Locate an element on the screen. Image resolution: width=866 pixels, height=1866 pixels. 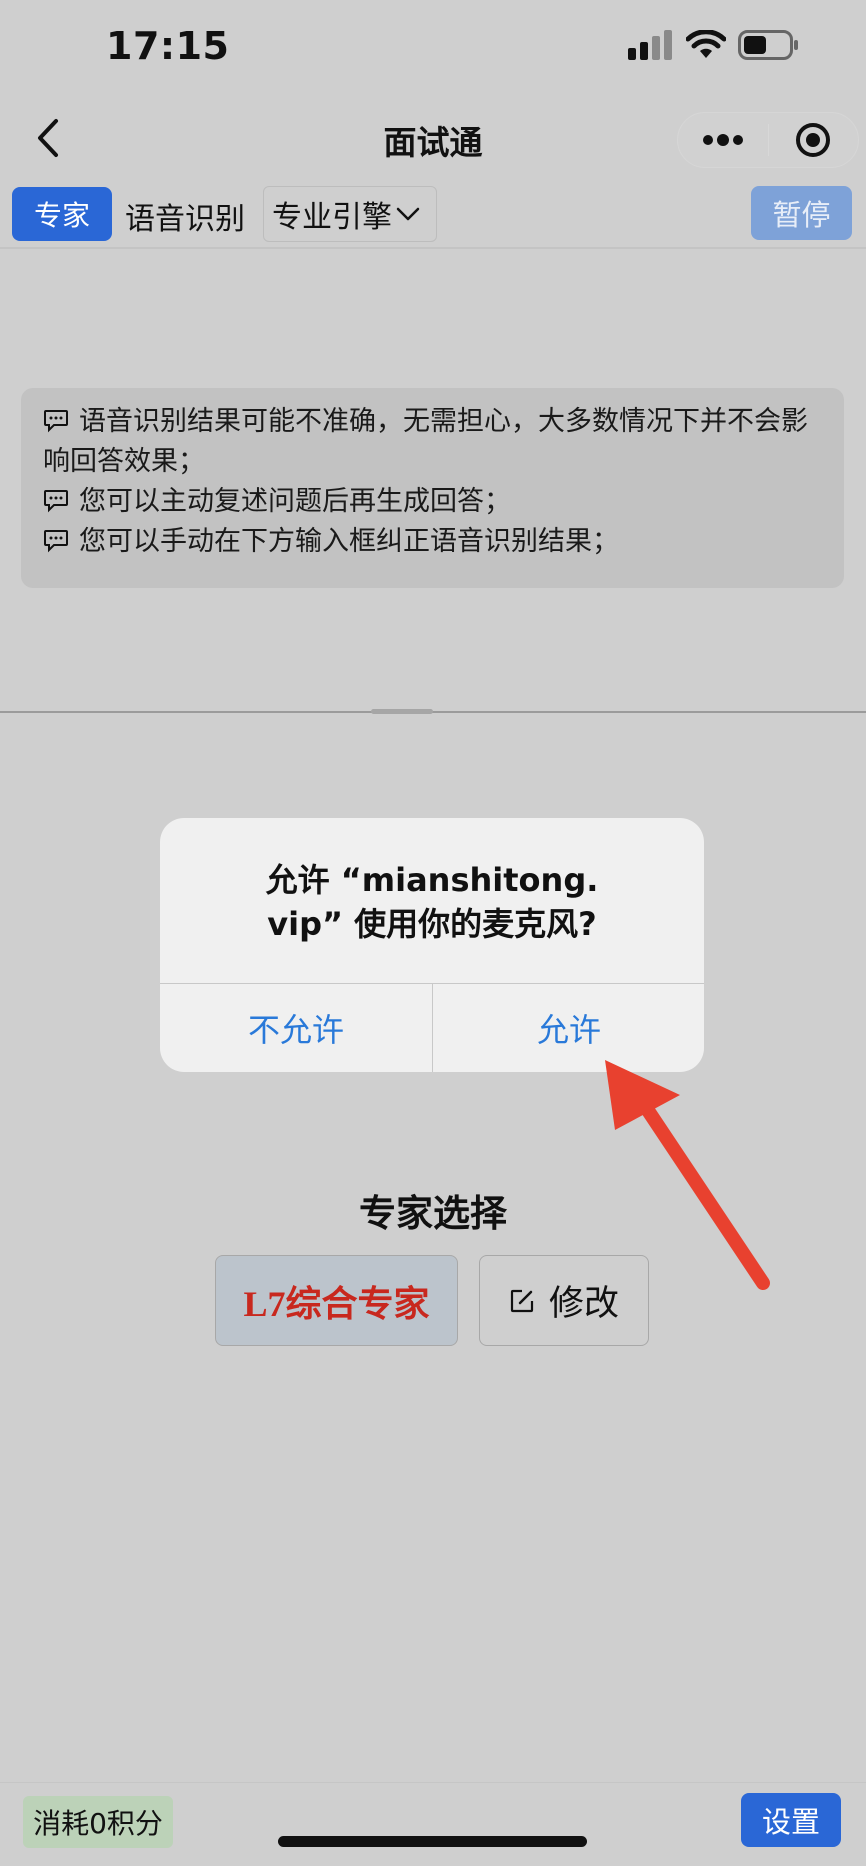
asr-label: 语音识别 is located at coordinates (185, 219).